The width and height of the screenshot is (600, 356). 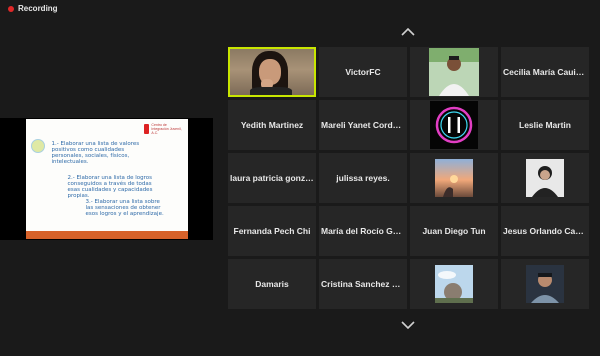 I want to click on slide-badge-icon, so click(x=37, y=146).